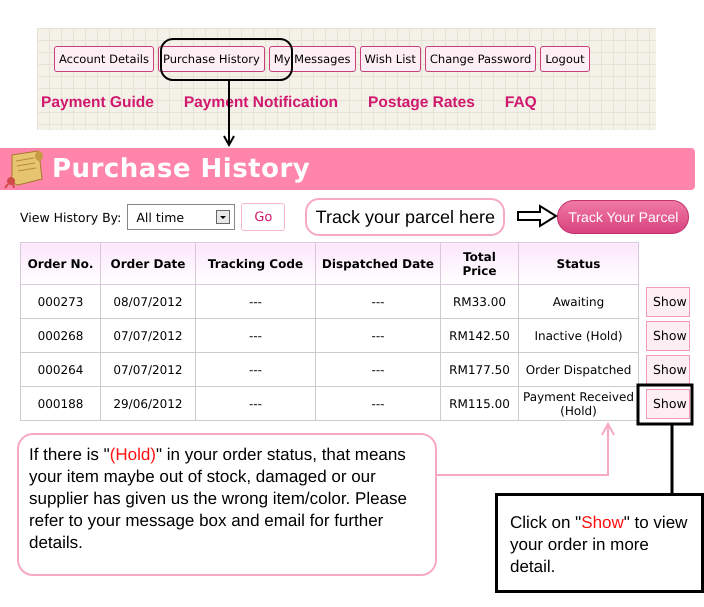 Image resolution: width=704 pixels, height=607 pixels. What do you see at coordinates (479, 403) in the screenshot?
I see `table-cell: RM115.00` at bounding box center [479, 403].